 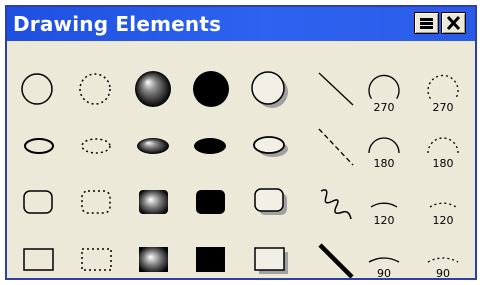 What do you see at coordinates (37, 89) in the screenshot?
I see `circle-tool` at bounding box center [37, 89].